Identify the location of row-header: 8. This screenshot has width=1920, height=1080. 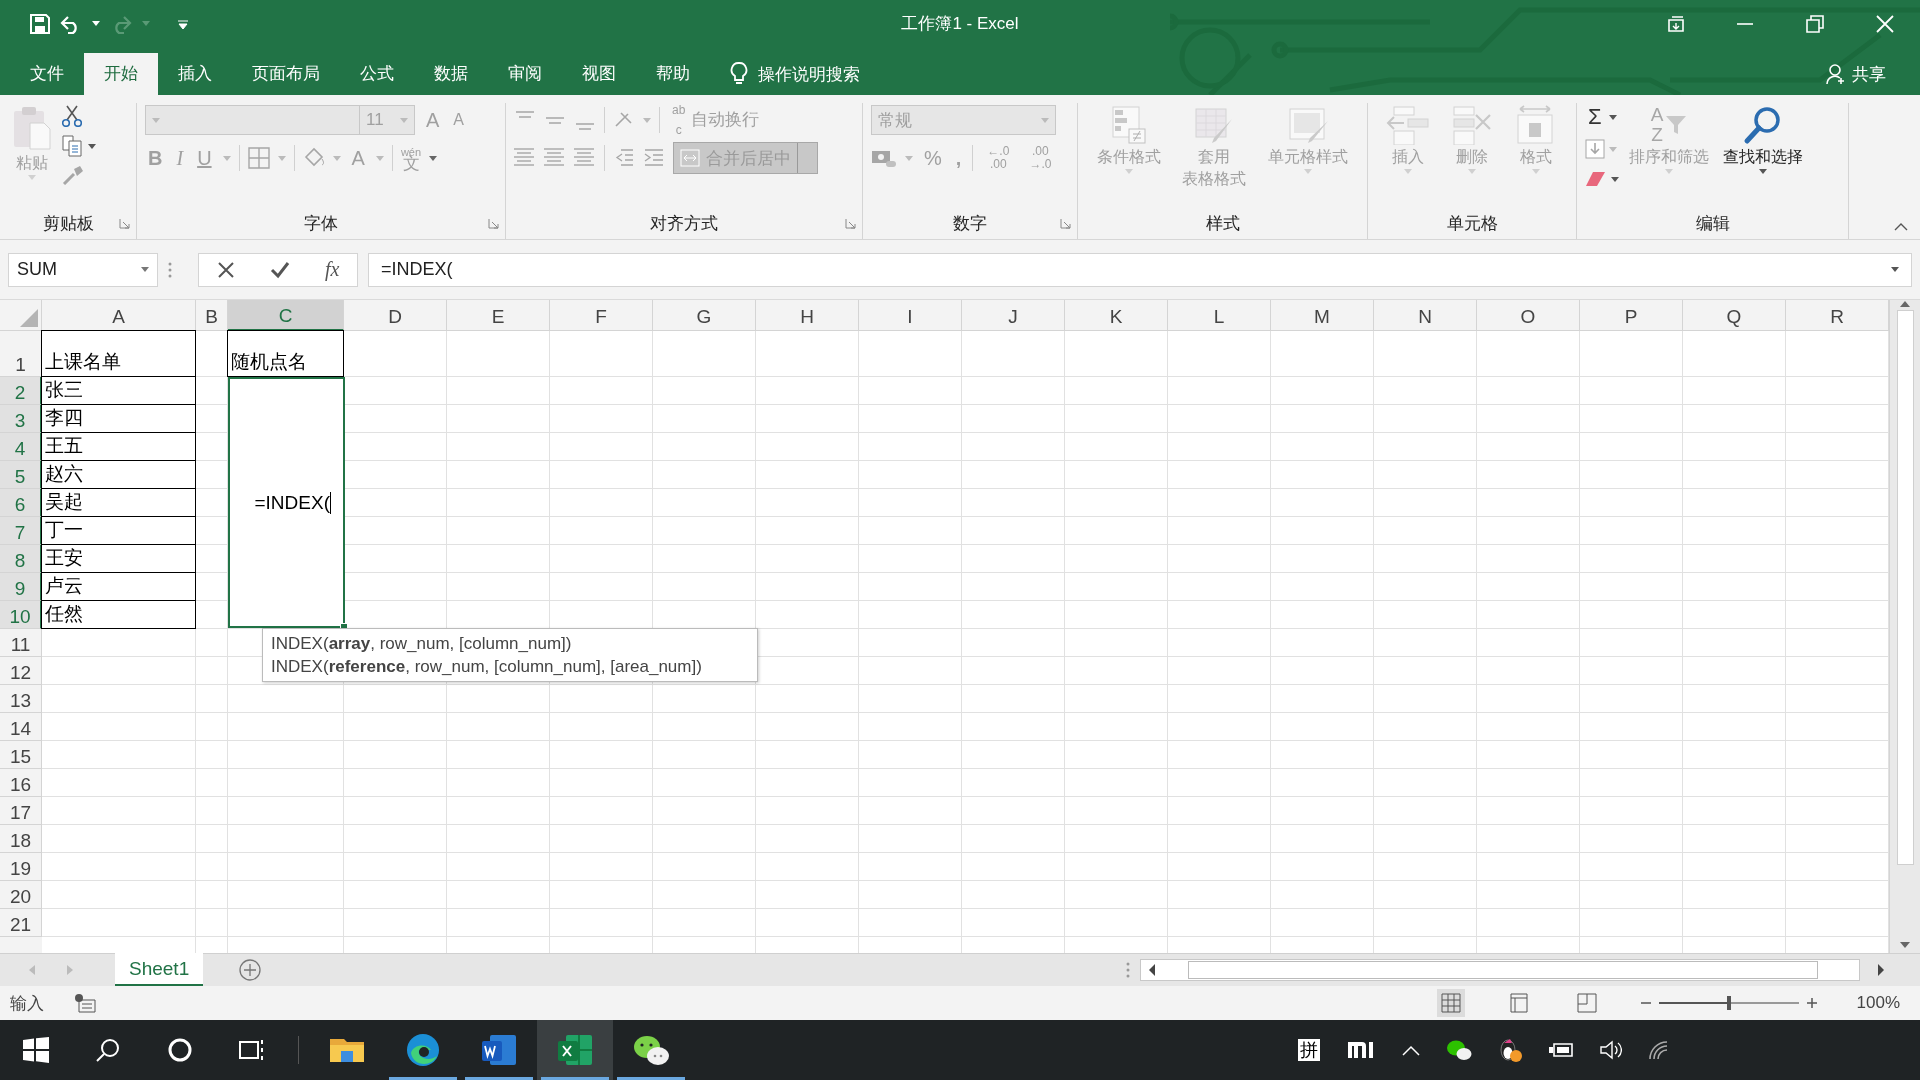
(21, 559).